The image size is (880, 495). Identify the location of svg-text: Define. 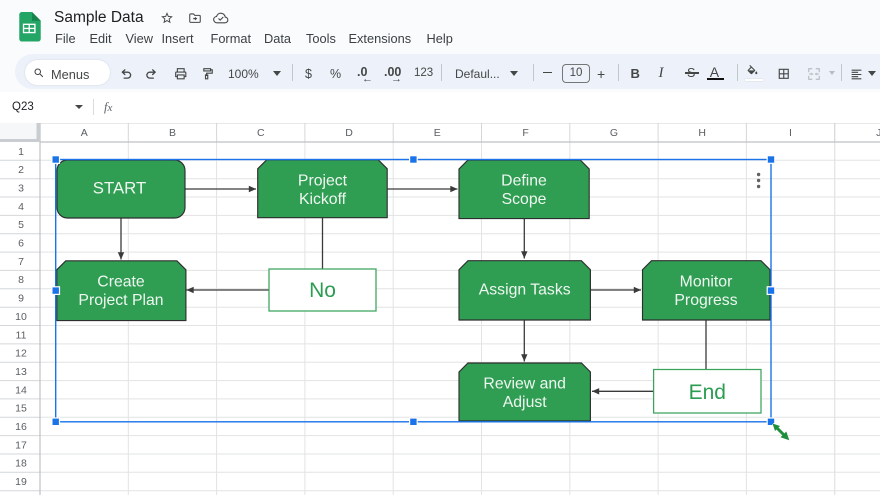
(524, 181).